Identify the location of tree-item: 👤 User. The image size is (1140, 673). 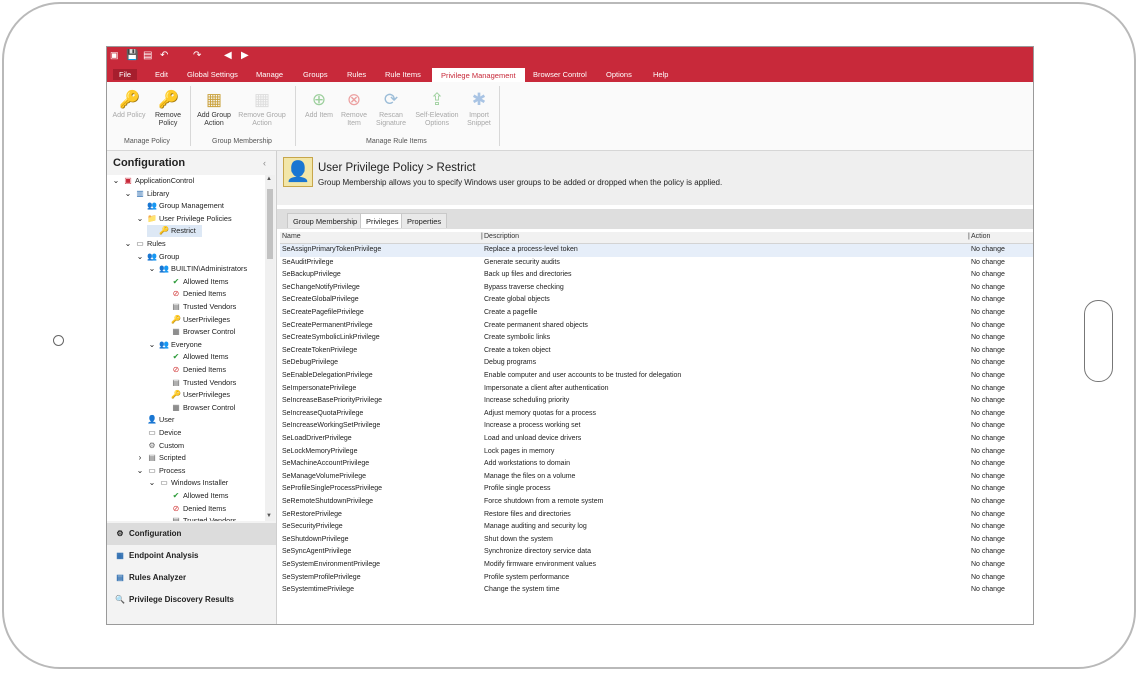
(154, 420).